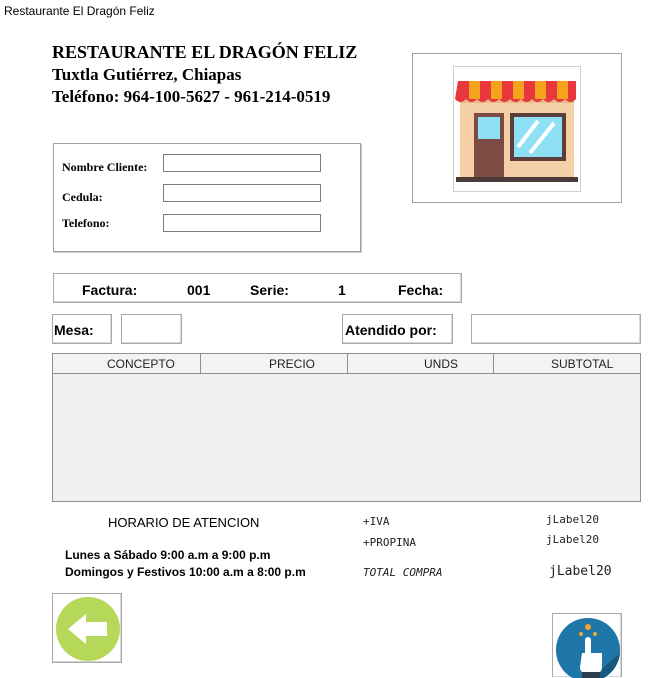  Describe the element at coordinates (580, 571) in the screenshot. I see `total-value: jLabel20` at that location.